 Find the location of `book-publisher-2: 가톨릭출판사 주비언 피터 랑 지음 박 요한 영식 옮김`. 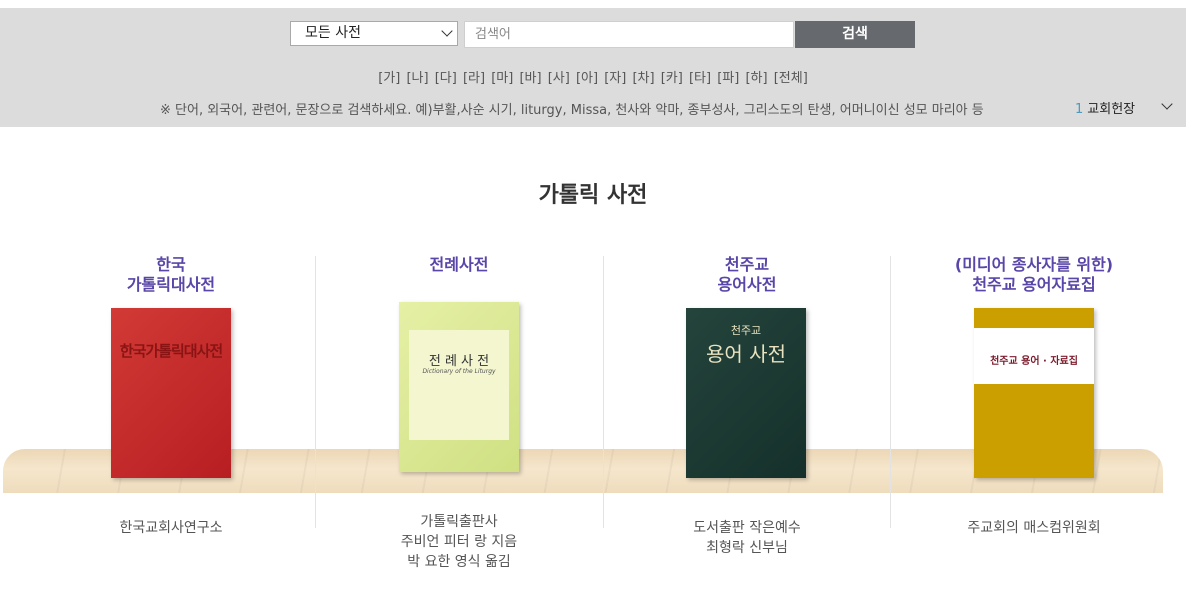

book-publisher-2: 가톨릭출판사 주비언 피터 랑 지음 박 요한 영식 옮김 is located at coordinates (459, 542).